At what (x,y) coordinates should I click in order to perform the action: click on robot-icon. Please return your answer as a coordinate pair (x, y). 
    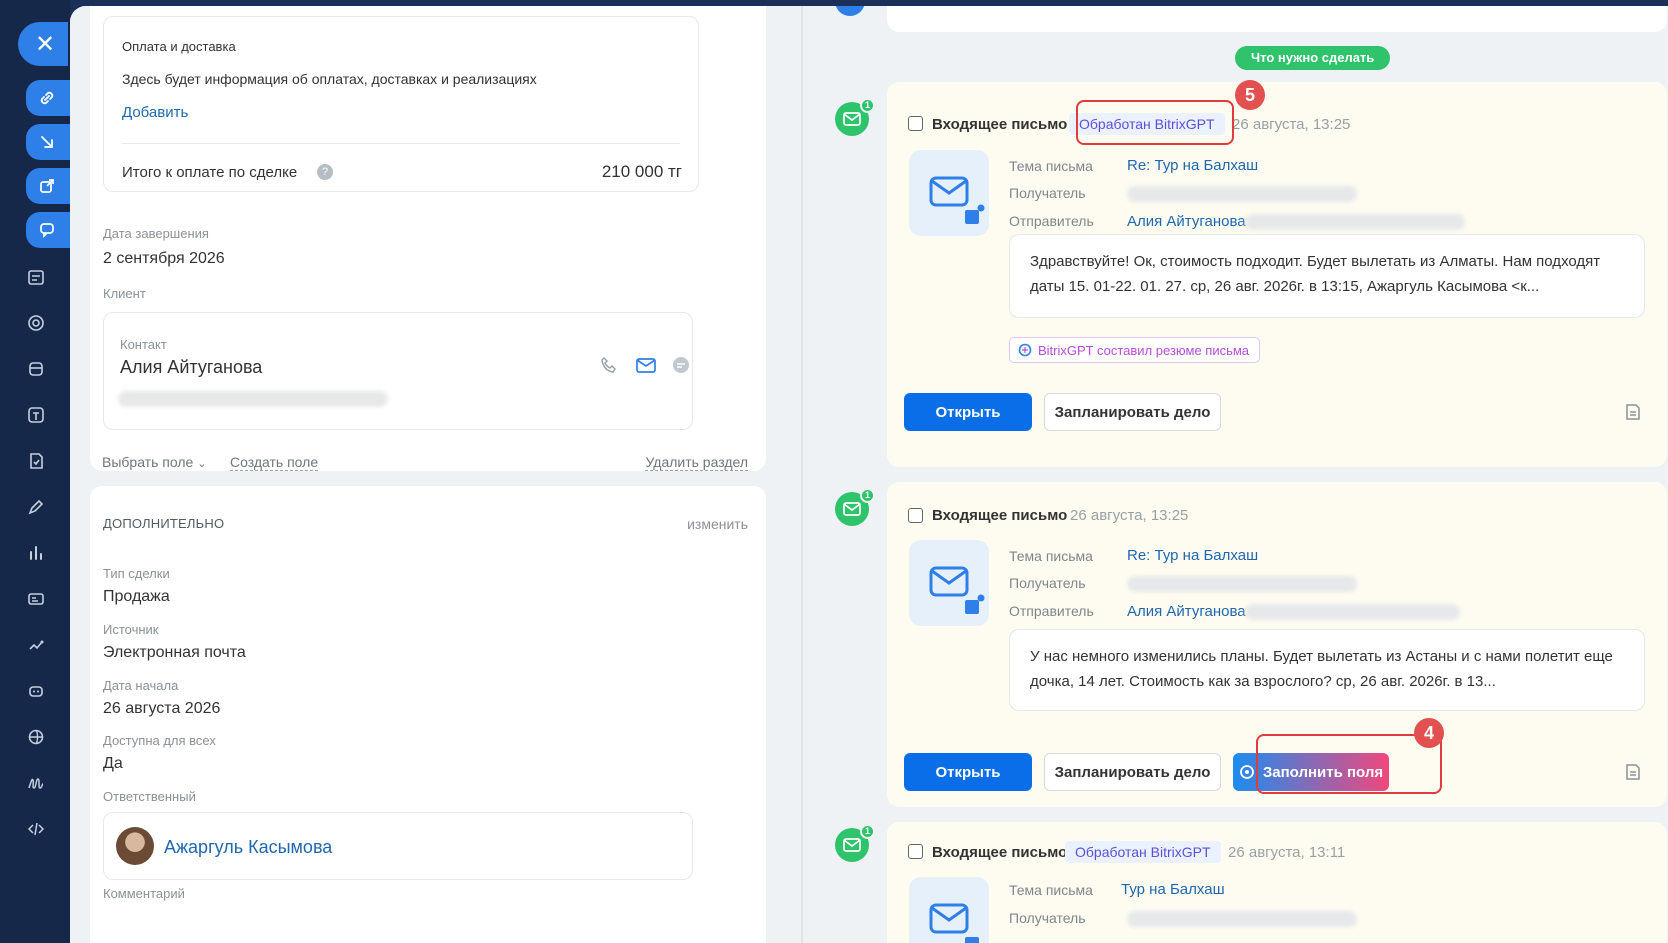
    Looking at the image, I should click on (36, 691).